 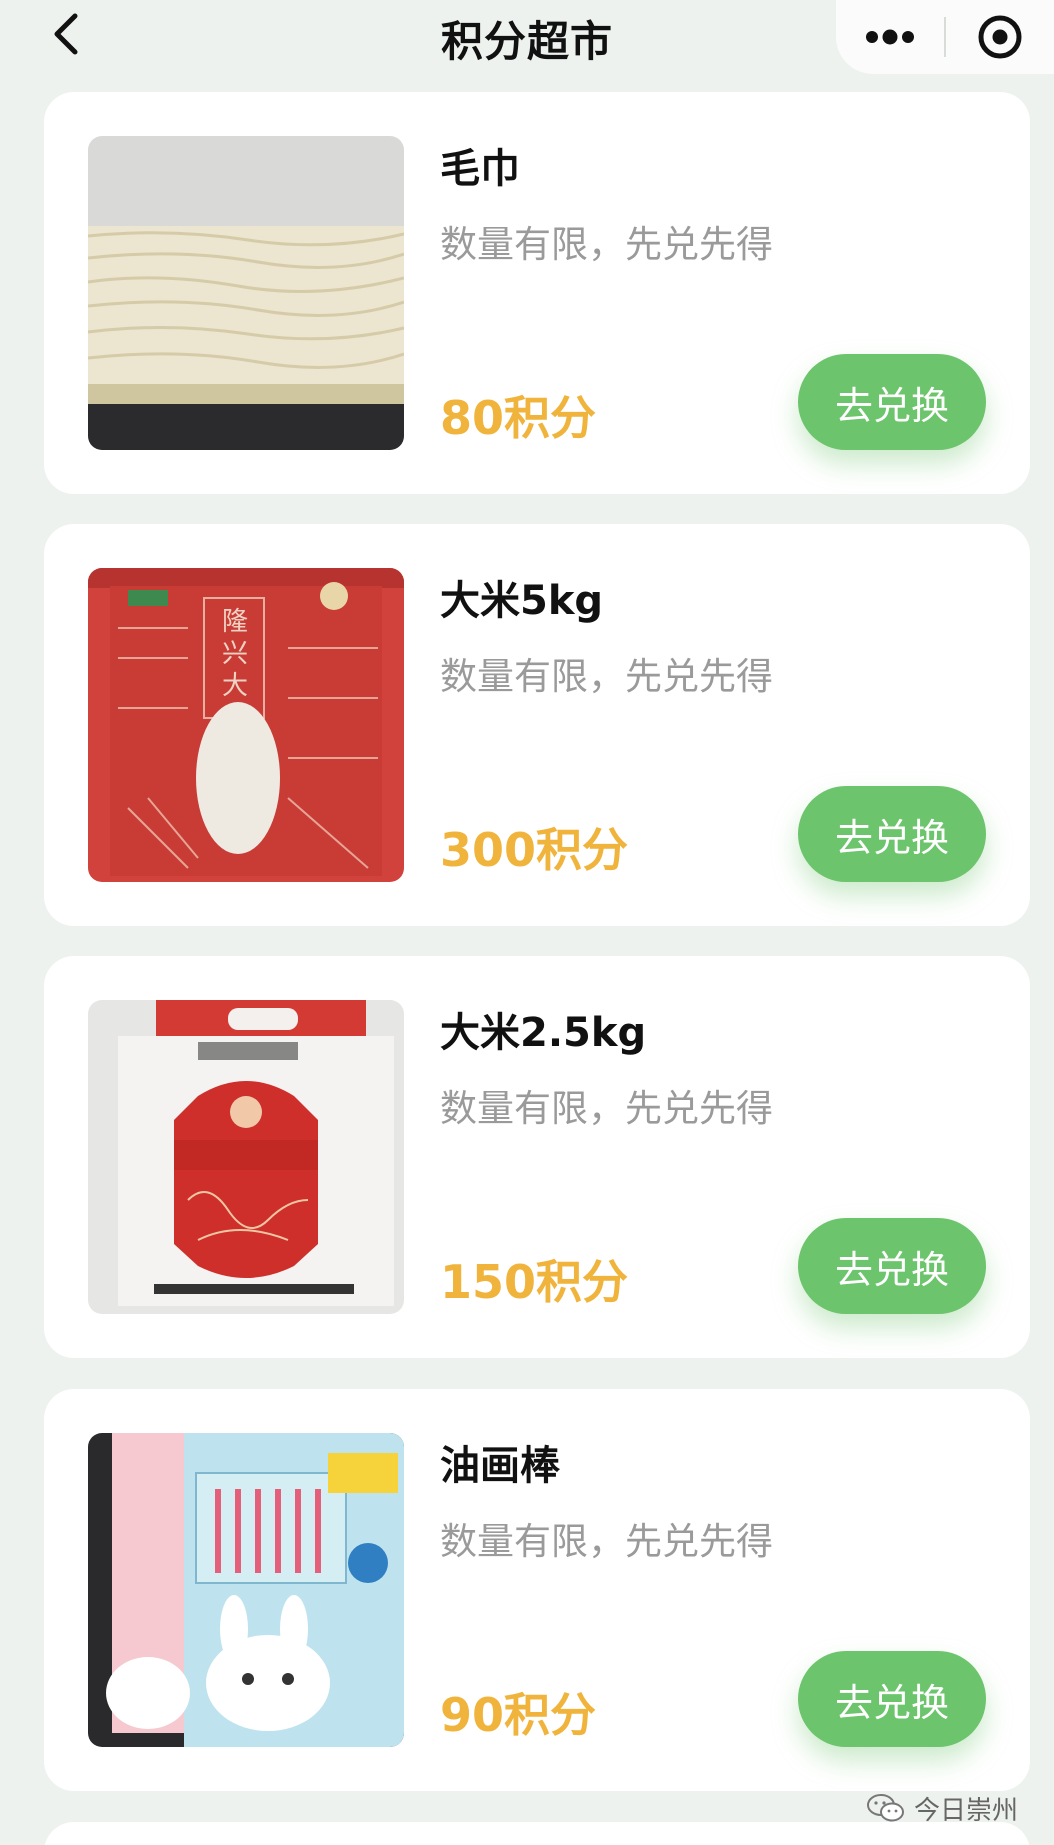 I want to click on wechat-icon, so click(x=885, y=1808).